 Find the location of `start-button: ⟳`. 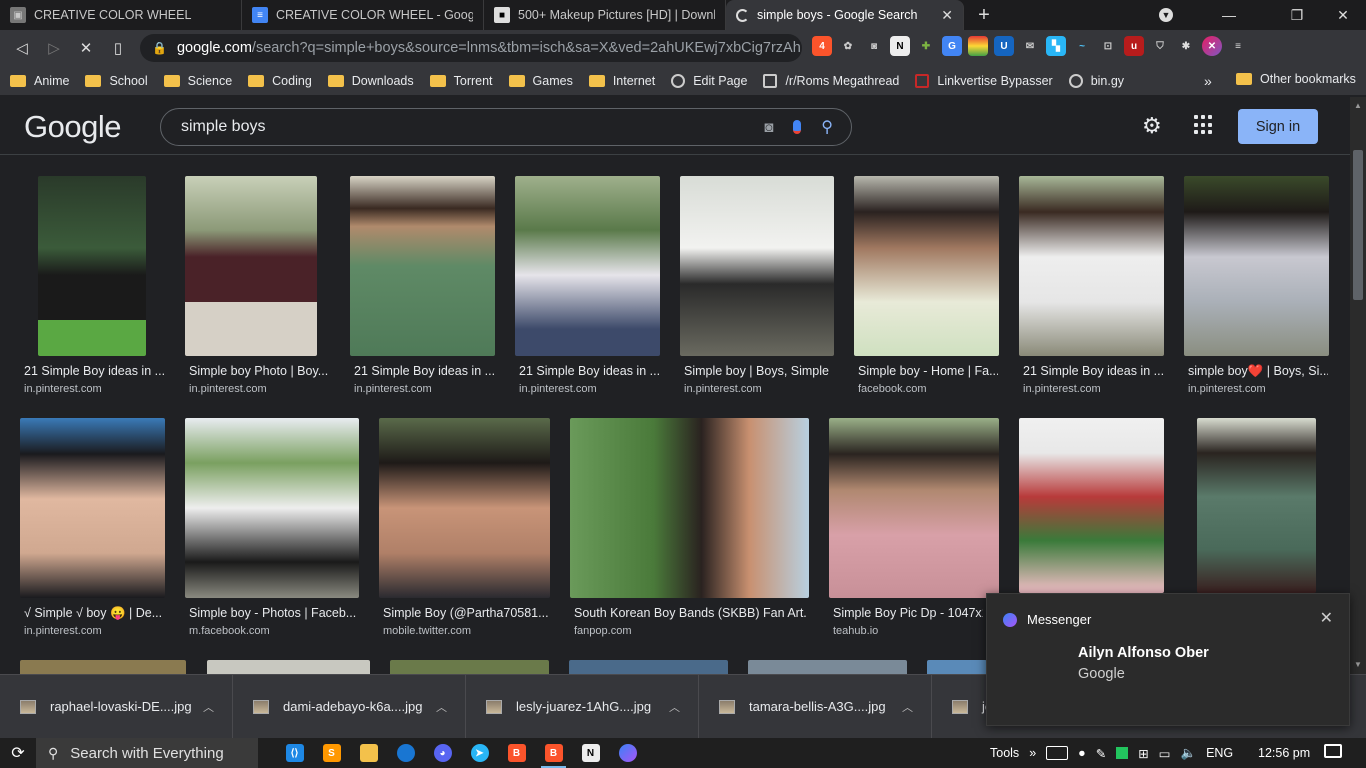

start-button: ⟳ is located at coordinates (18, 753).